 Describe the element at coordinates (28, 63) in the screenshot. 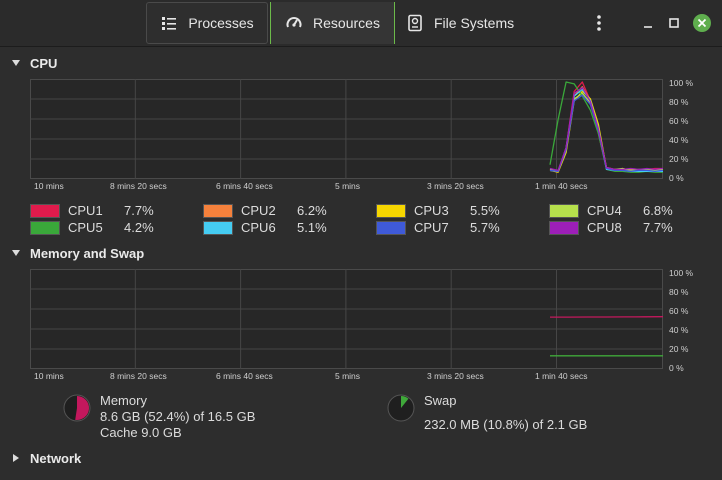

I see `section-cpu-header: CPU` at that location.